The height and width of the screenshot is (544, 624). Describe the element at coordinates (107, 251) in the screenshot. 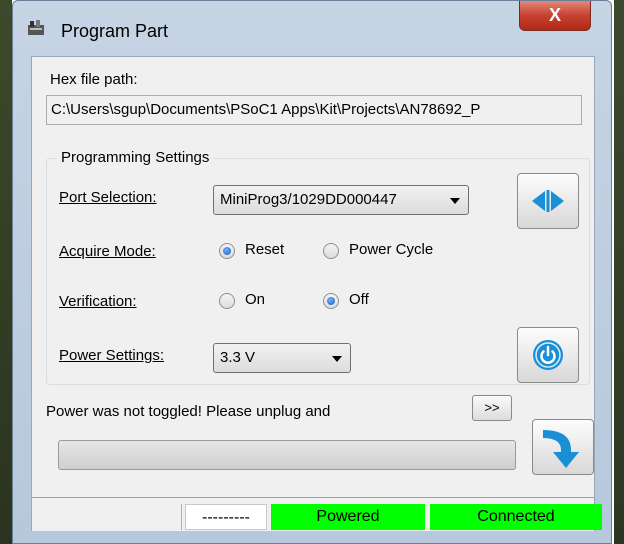

I see `acquire-mode-label: Acquire Mode:` at that location.